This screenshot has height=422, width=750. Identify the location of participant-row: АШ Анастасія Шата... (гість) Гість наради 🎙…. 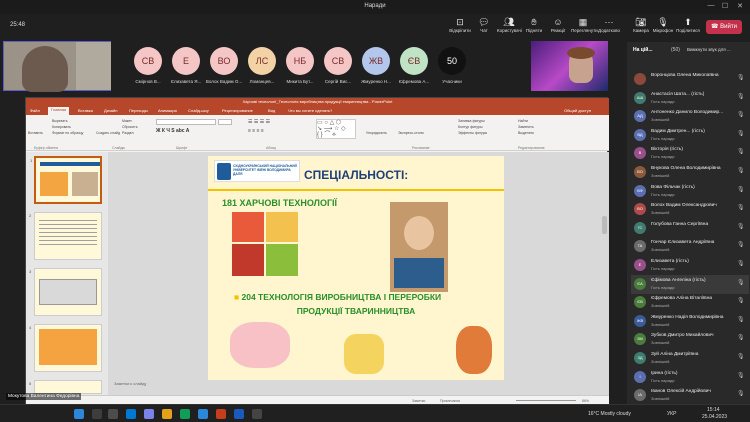
(690, 98).